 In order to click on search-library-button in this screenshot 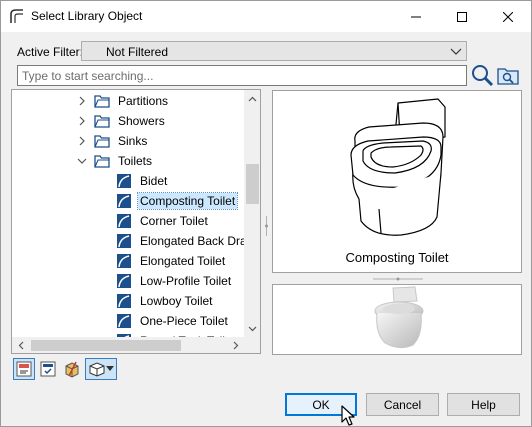, I will do `click(508, 75)`.